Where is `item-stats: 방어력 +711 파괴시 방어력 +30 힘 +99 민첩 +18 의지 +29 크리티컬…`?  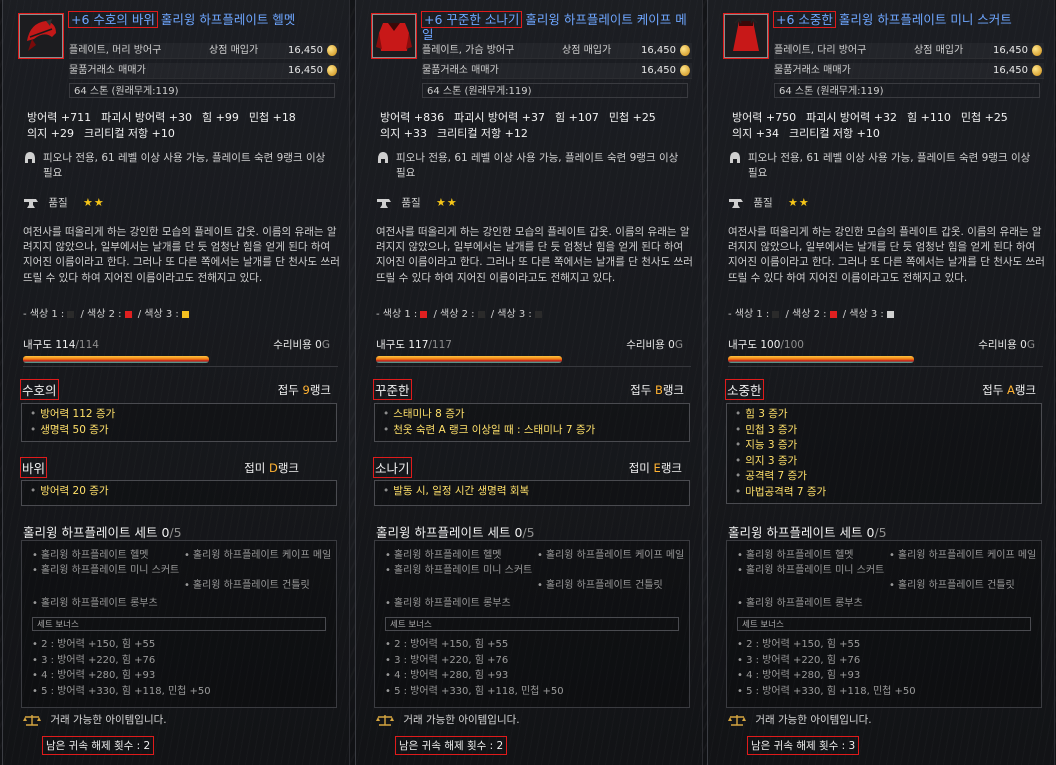 item-stats: 방어력 +711 파괴시 방어력 +30 힘 +99 민첩 +18 의지 +29 크리티컬… is located at coordinates (182, 125).